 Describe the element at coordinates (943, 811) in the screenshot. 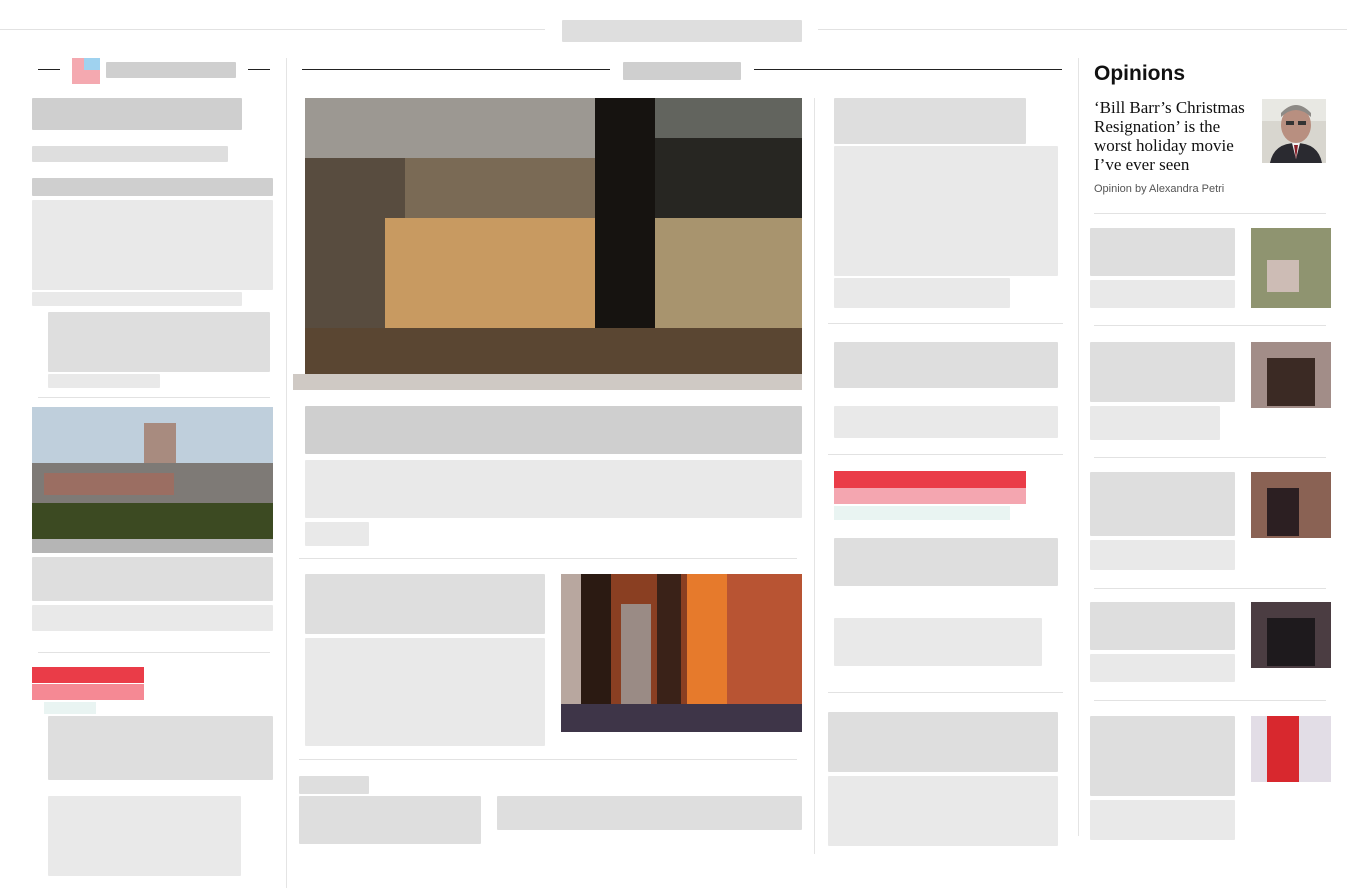

I see `cr-story-4-summary` at that location.